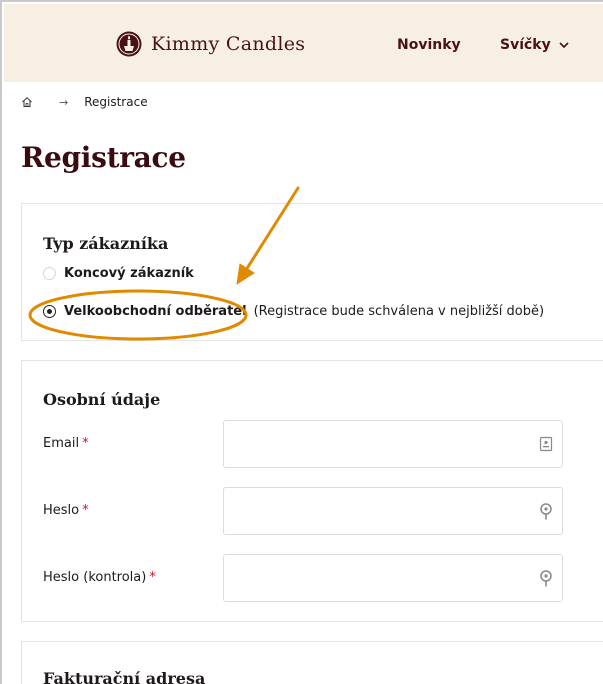  I want to click on radio-button-checked, so click(49, 311).